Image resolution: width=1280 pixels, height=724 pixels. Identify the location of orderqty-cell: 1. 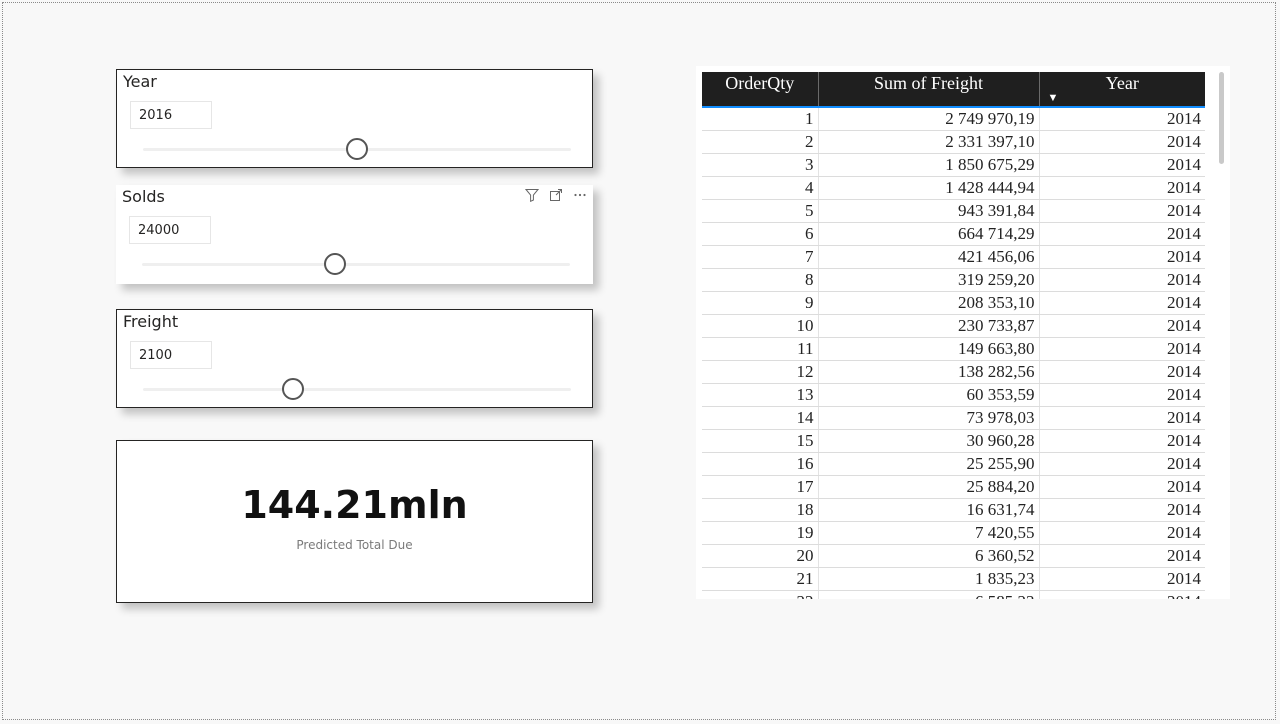
(760, 119).